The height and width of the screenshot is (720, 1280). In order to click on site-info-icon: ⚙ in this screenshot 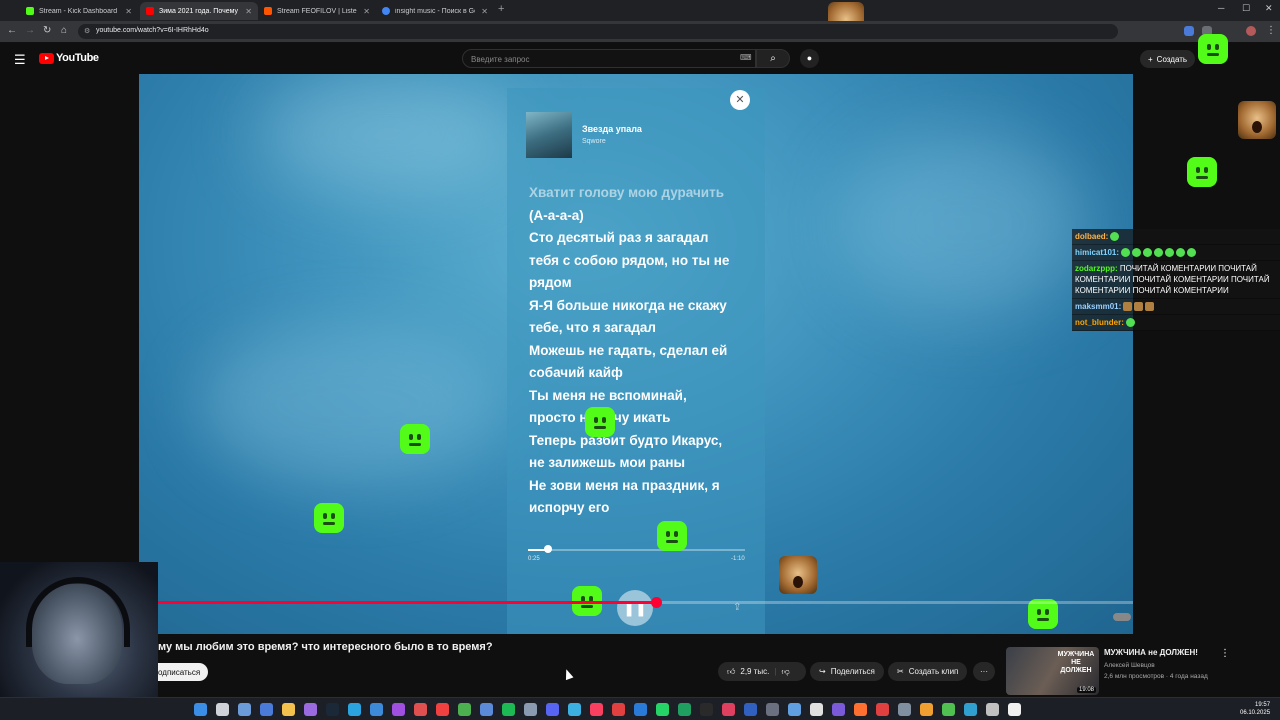, I will do `click(87, 31)`.